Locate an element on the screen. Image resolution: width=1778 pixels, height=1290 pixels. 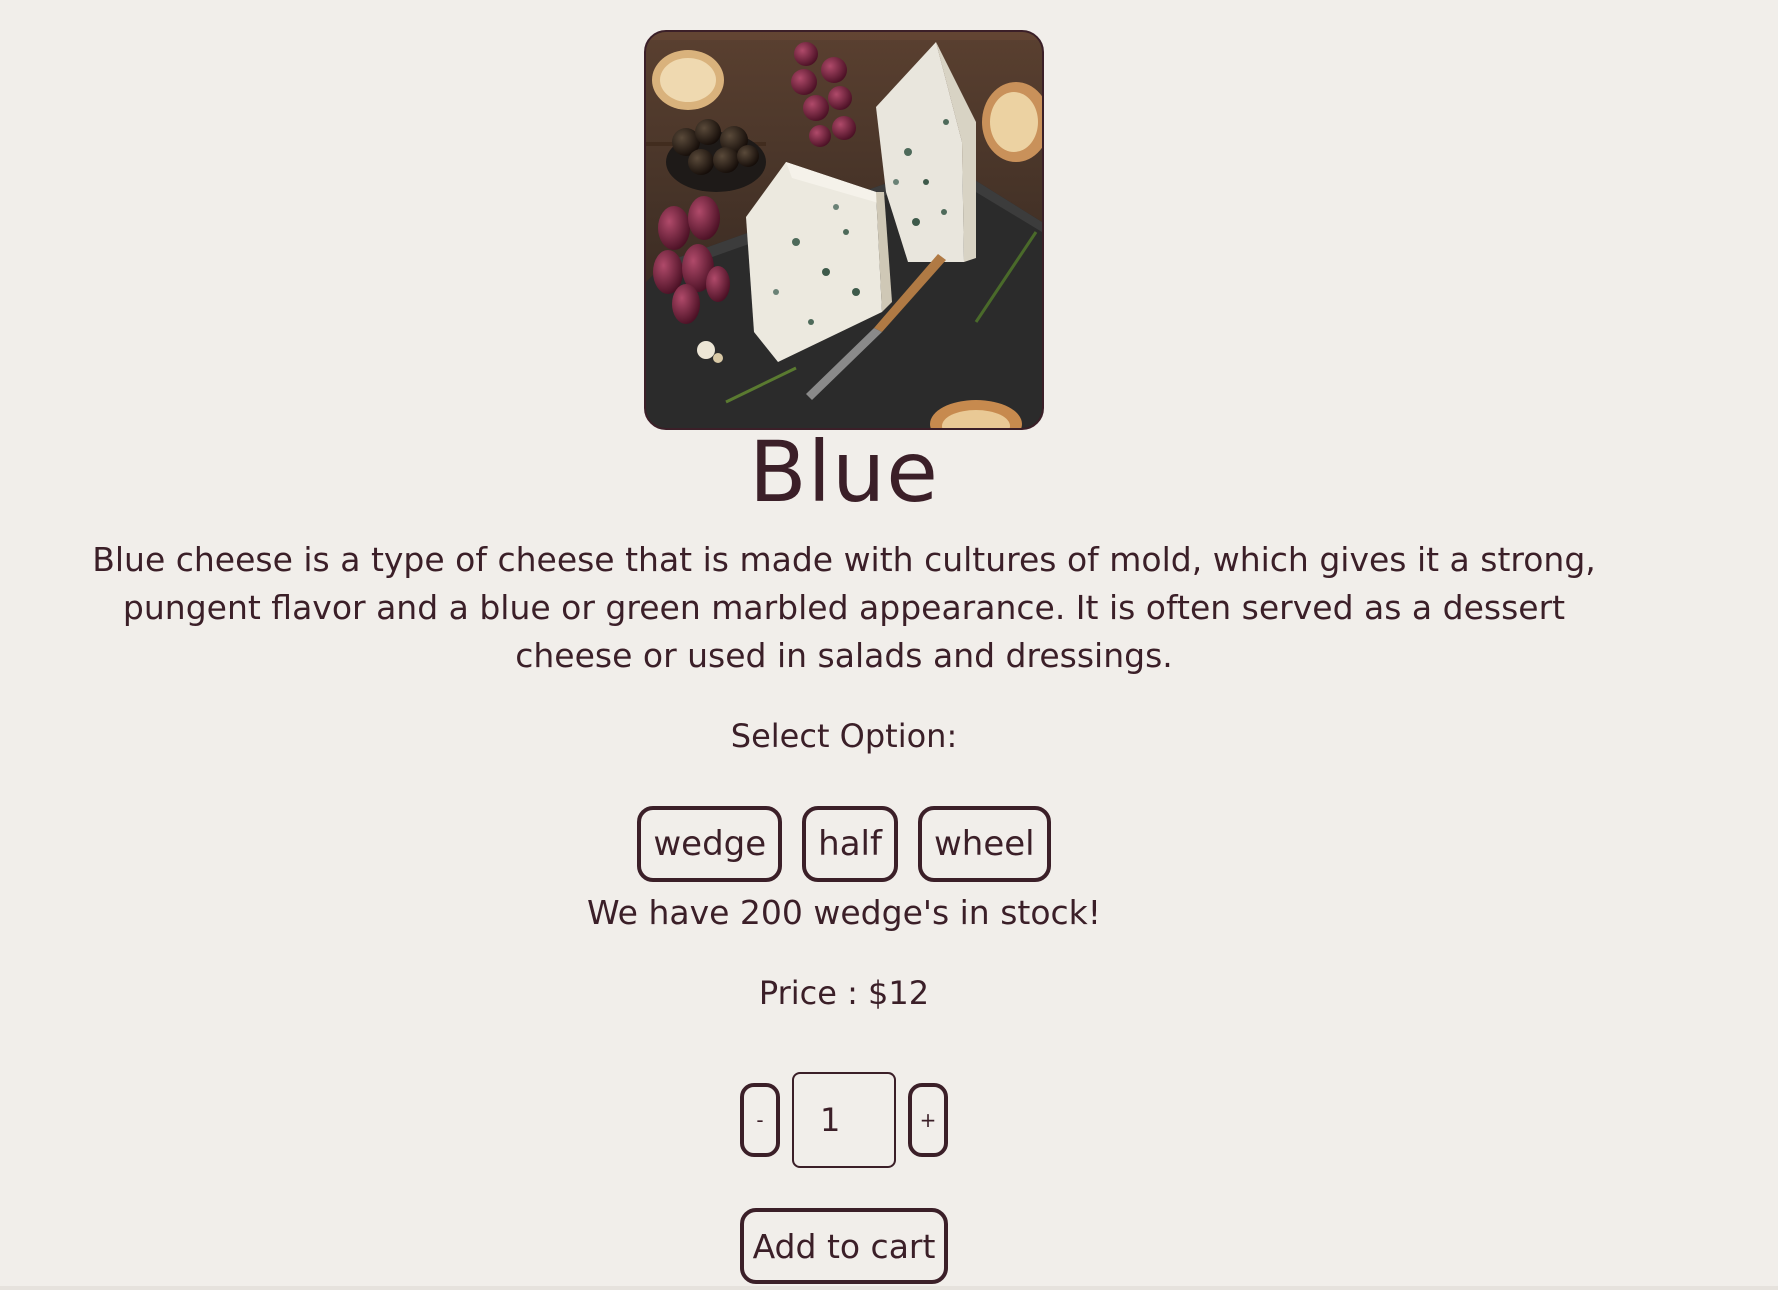
page-bottom-edge is located at coordinates (889, 1288).